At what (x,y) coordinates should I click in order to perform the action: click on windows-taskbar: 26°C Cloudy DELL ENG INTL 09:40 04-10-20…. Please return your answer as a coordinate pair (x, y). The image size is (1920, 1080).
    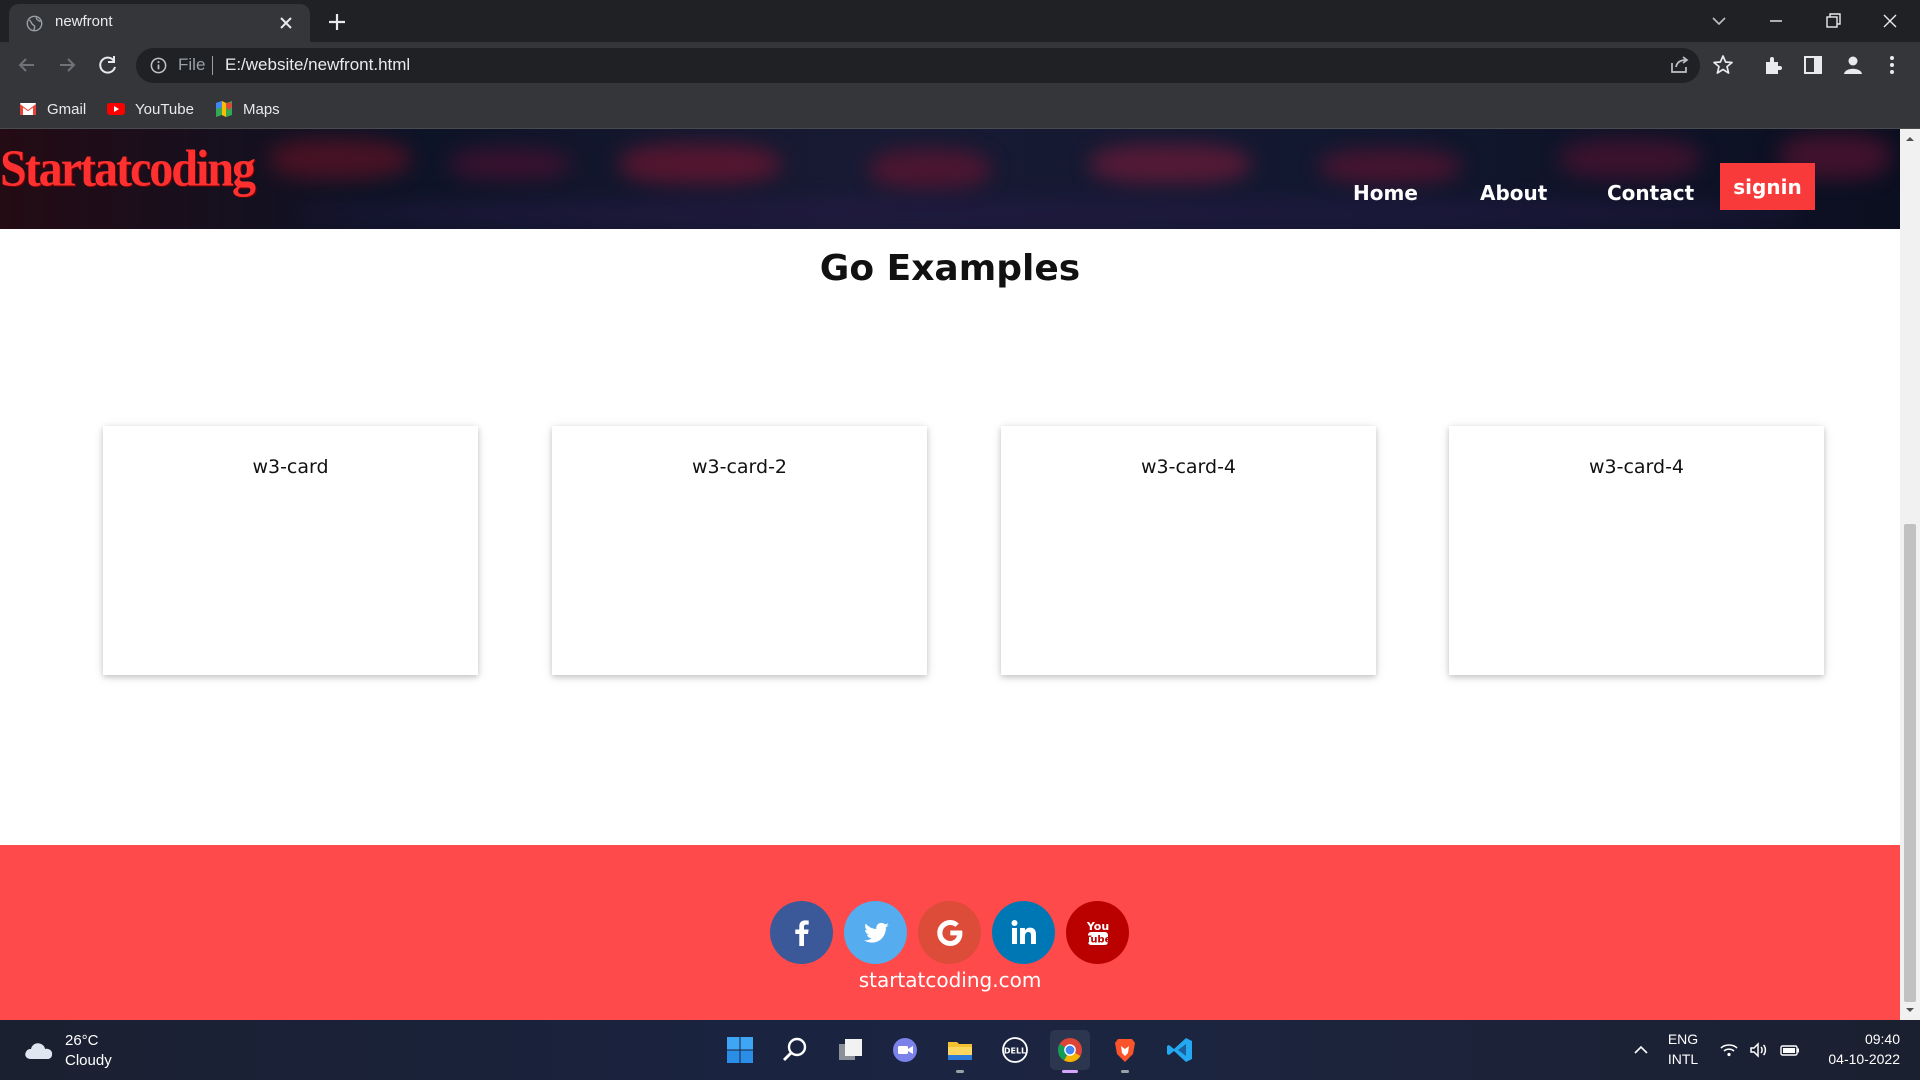
    Looking at the image, I should click on (960, 1050).